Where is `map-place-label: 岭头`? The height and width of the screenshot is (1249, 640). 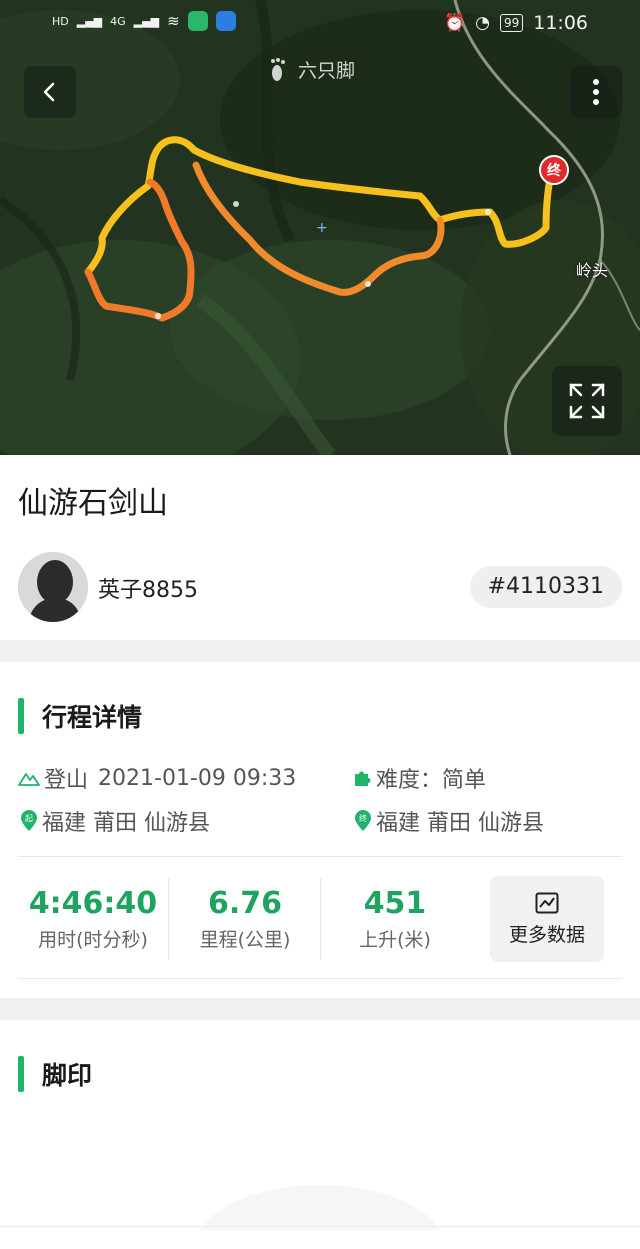 map-place-label: 岭头 is located at coordinates (592, 270).